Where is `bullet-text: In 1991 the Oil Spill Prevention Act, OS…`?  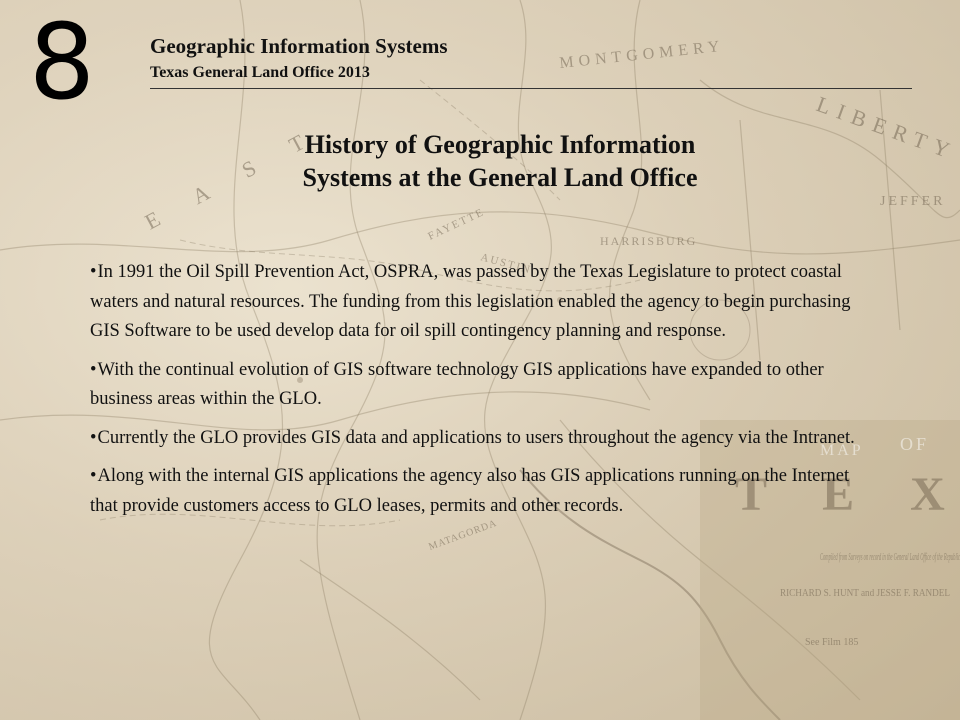
bullet-text: In 1991 the Oil Spill Prevention Act, OS… is located at coordinates (470, 301).